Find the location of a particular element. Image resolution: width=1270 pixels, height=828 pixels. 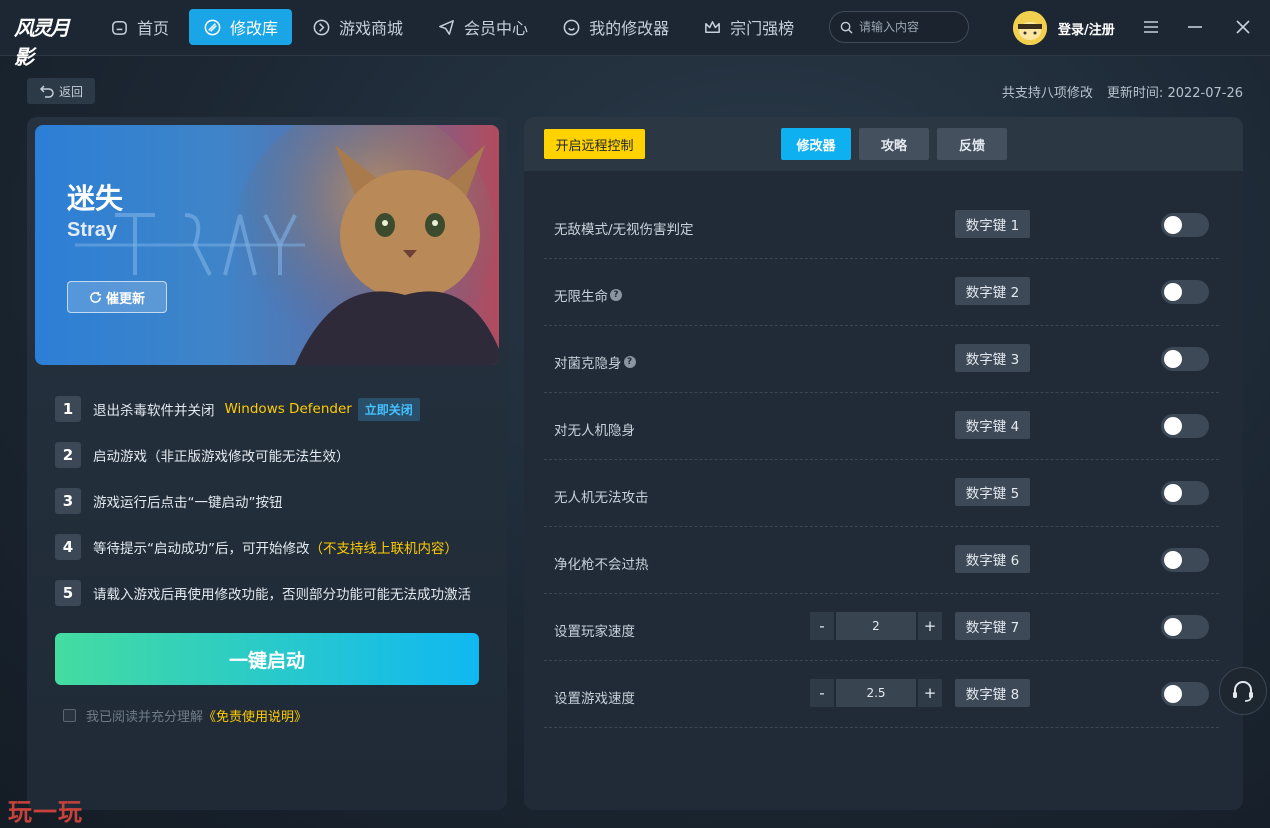

stepper-value: 2 is located at coordinates (876, 626).